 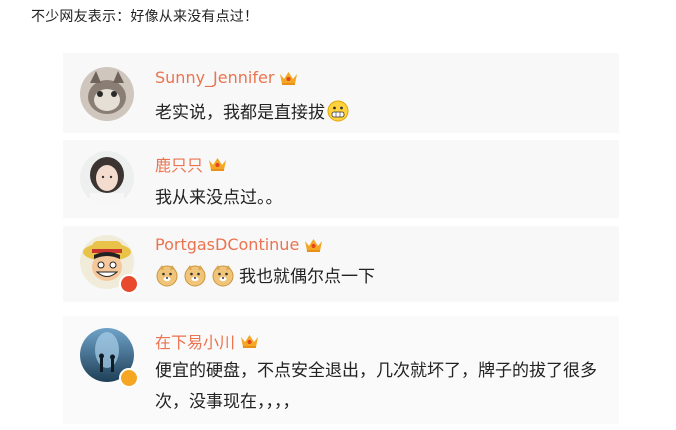 What do you see at coordinates (219, 198) in the screenshot?
I see `comment-text: 我从来没点过。。` at bounding box center [219, 198].